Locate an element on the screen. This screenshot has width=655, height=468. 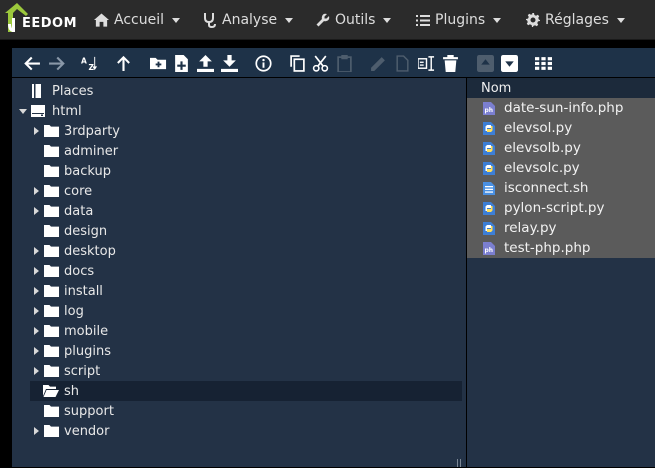
new-file-icon is located at coordinates (181, 63).